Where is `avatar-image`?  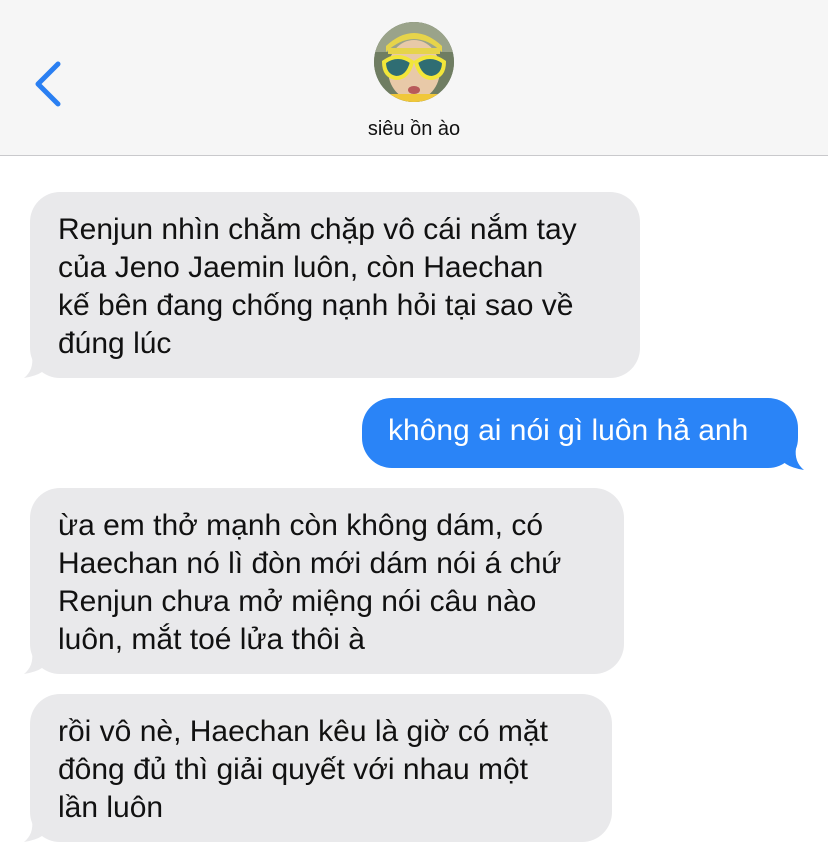 avatar-image is located at coordinates (414, 62).